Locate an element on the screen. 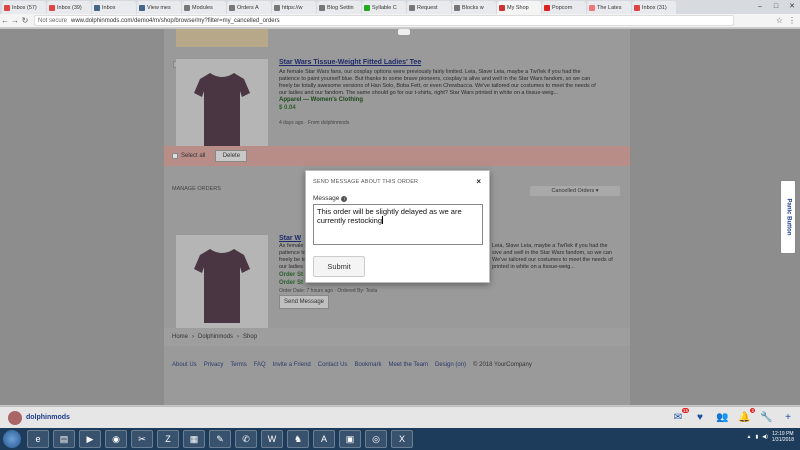 The height and width of the screenshot is (450, 800). browser-tab: Blocks w is located at coordinates (474, 7).